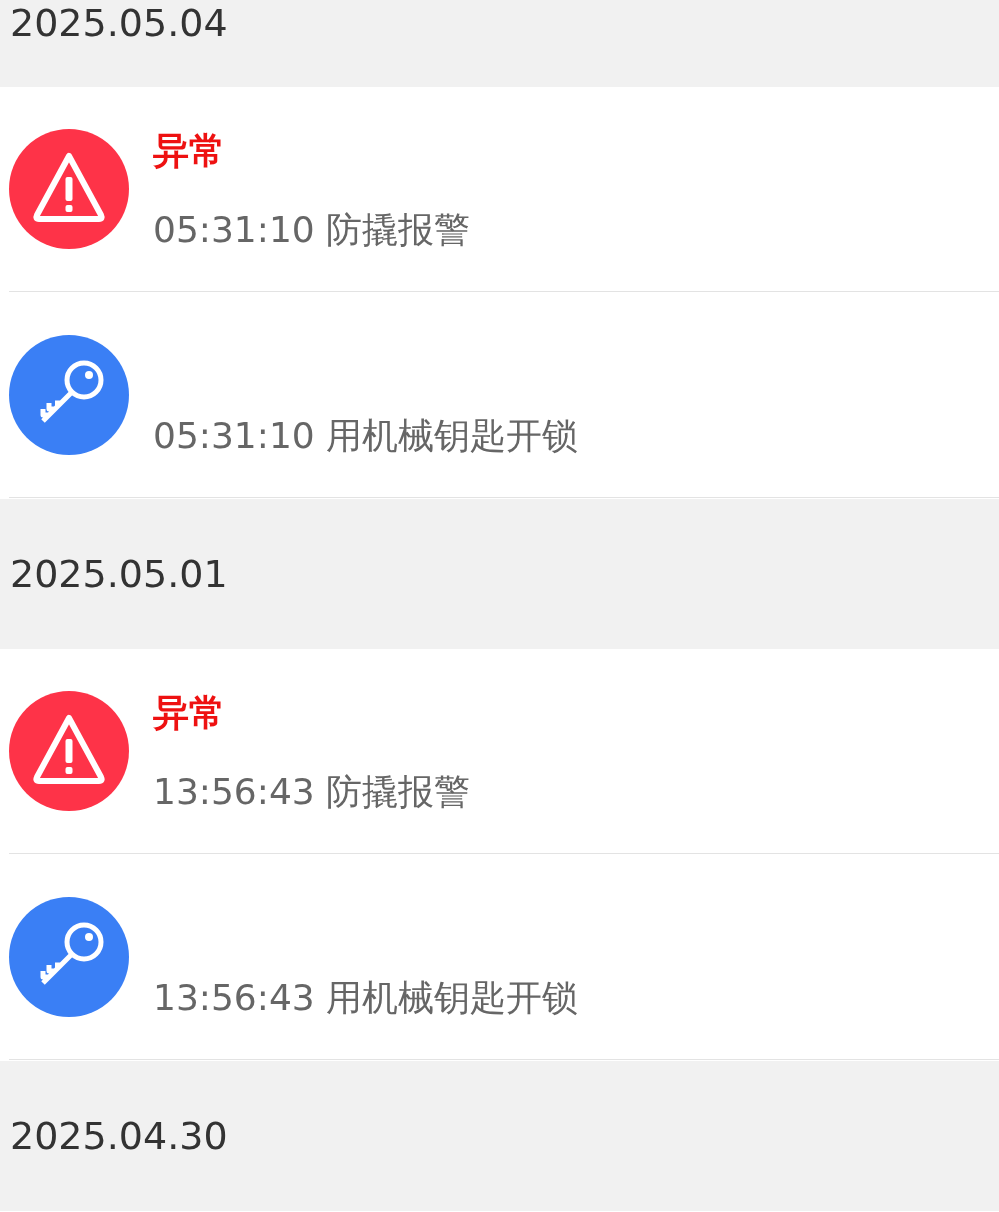 This screenshot has width=999, height=1212. I want to click on event-text: 13:56:43 防撬报警, so click(312, 792).